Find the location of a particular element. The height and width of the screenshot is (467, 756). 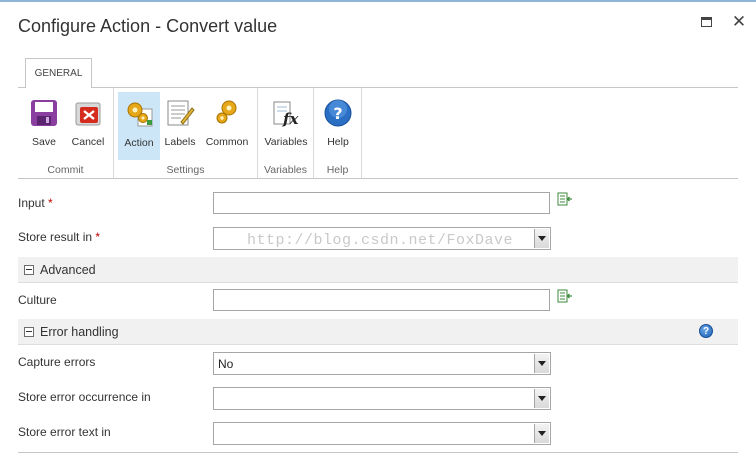

common-button: Common is located at coordinates (227, 126).